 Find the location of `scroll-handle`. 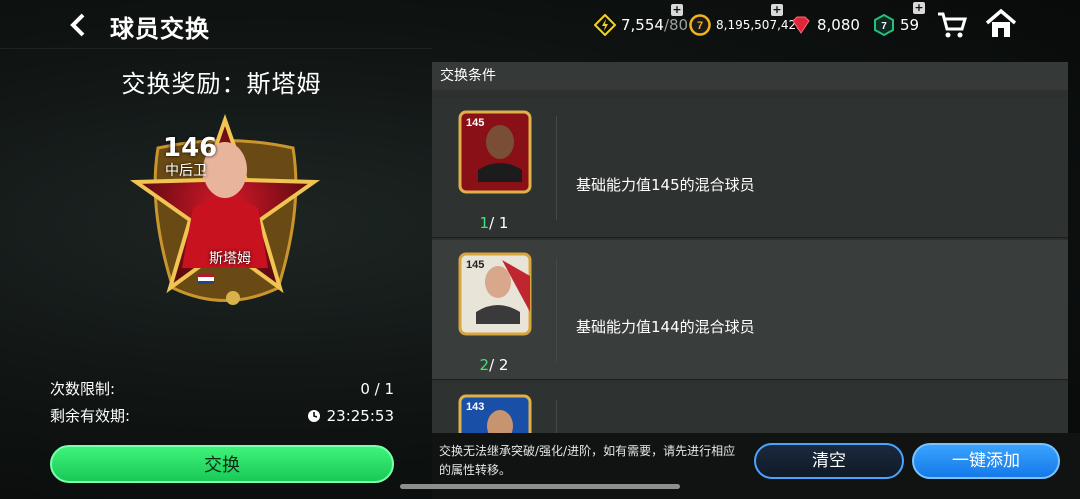

scroll-handle is located at coordinates (540, 486).